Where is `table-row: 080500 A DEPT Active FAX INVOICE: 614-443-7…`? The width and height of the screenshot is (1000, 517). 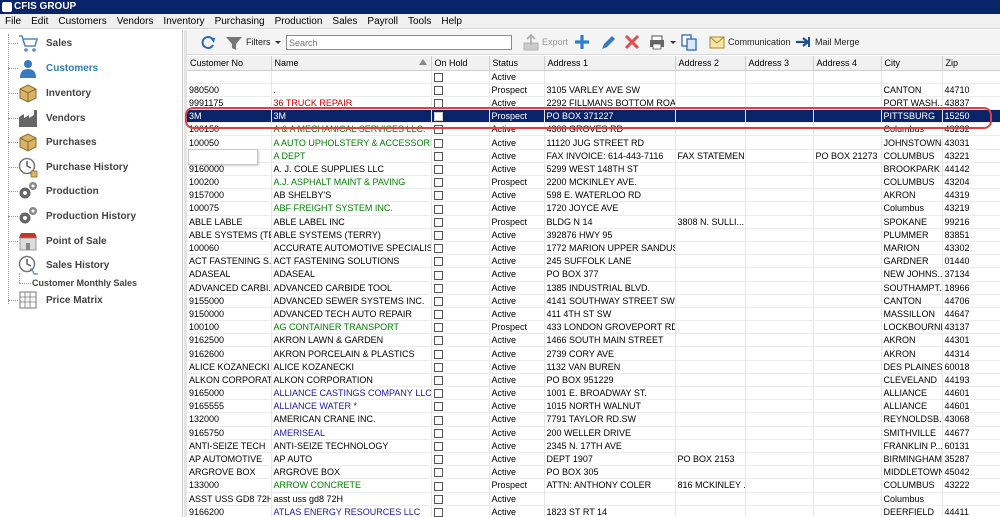 table-row: 080500 A DEPT Active FAX INVOICE: 614-443-7… is located at coordinates (593, 156).